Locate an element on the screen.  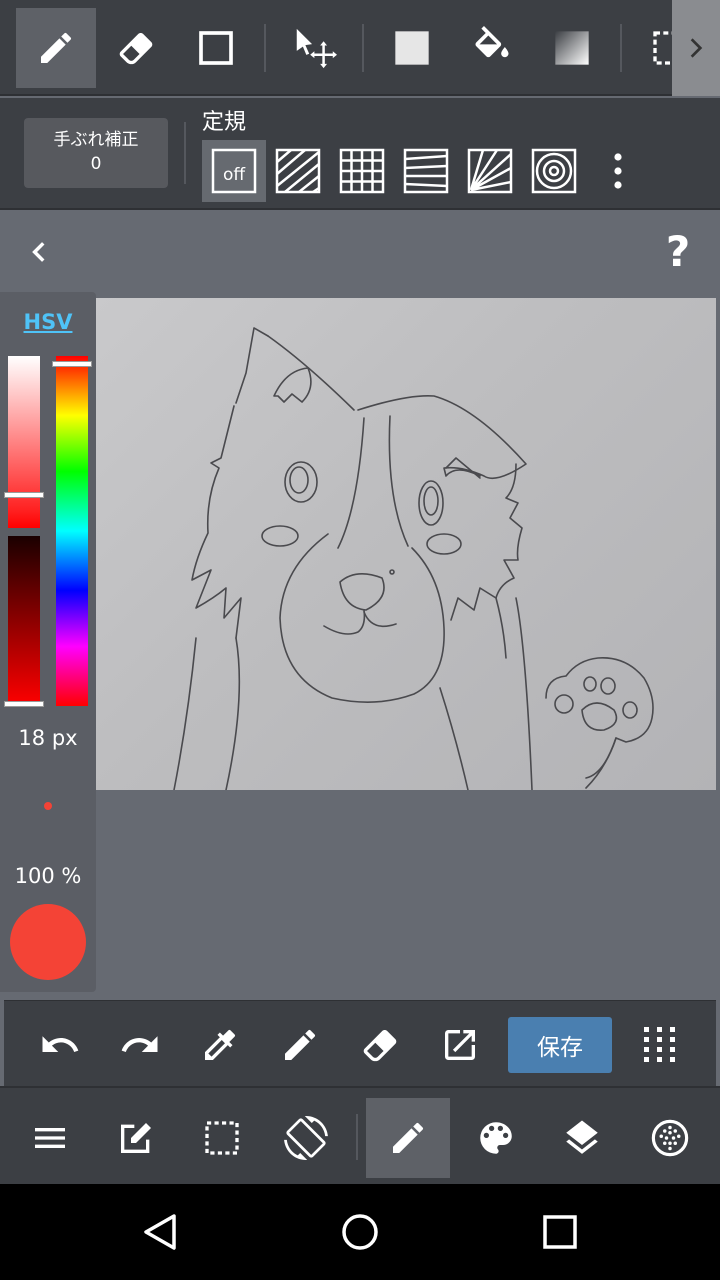
chevron-right-icon is located at coordinates (696, 48).